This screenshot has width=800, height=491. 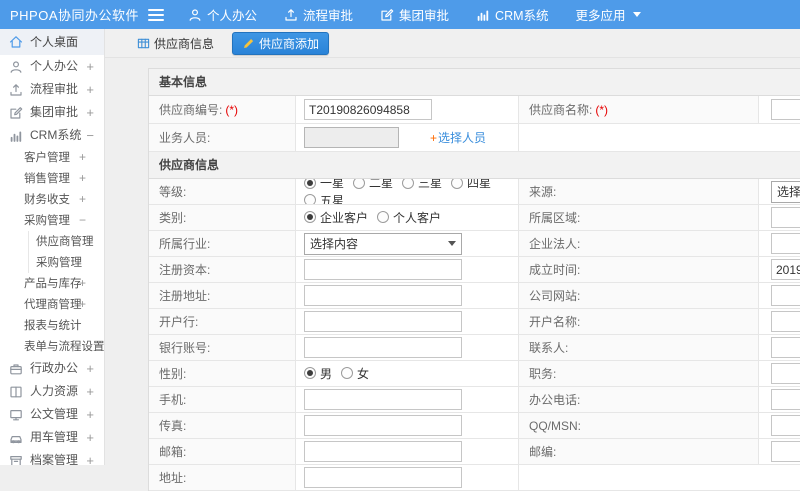 What do you see at coordinates (52, 262) in the screenshot?
I see `sidebar-item-purchasing-mgmt: 采购管理` at bounding box center [52, 262].